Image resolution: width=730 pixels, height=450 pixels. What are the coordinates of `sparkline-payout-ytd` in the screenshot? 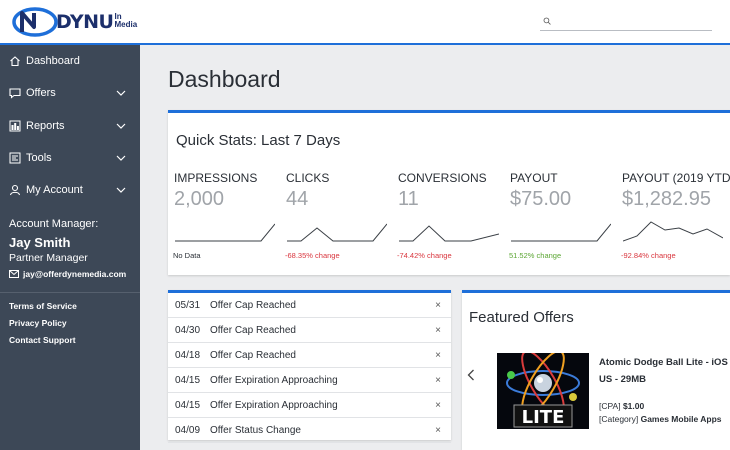 It's located at (673, 231).